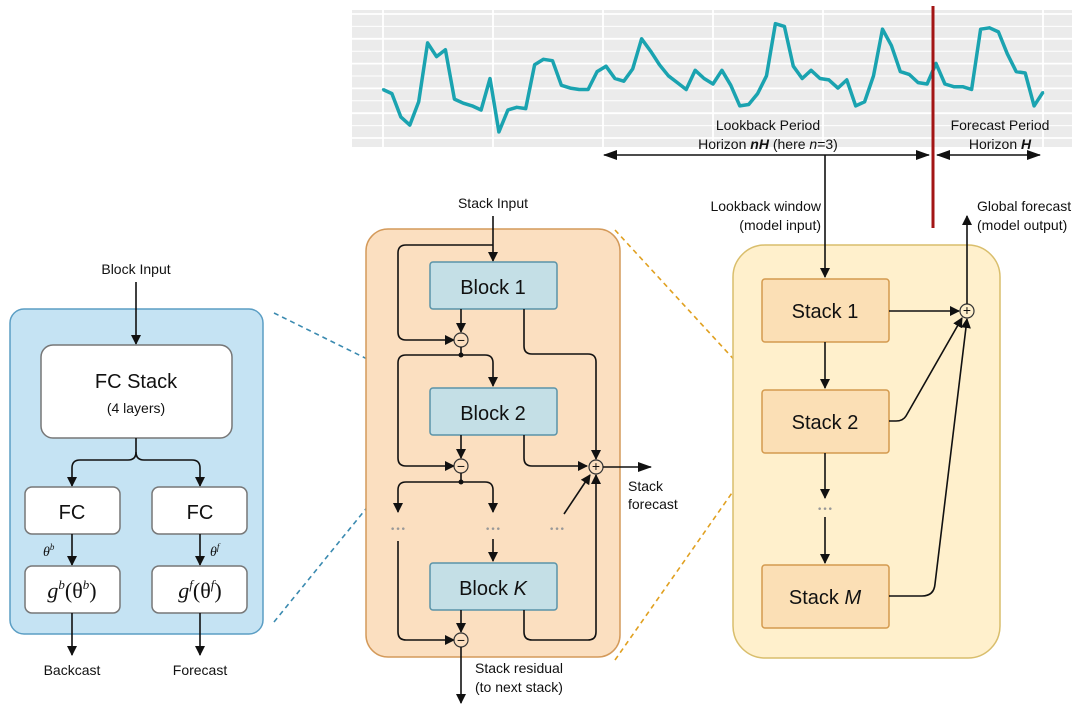 The width and height of the screenshot is (1089, 710). What do you see at coordinates (519, 687) in the screenshot?
I see `stack-residual-label-2: (to next stack)` at bounding box center [519, 687].